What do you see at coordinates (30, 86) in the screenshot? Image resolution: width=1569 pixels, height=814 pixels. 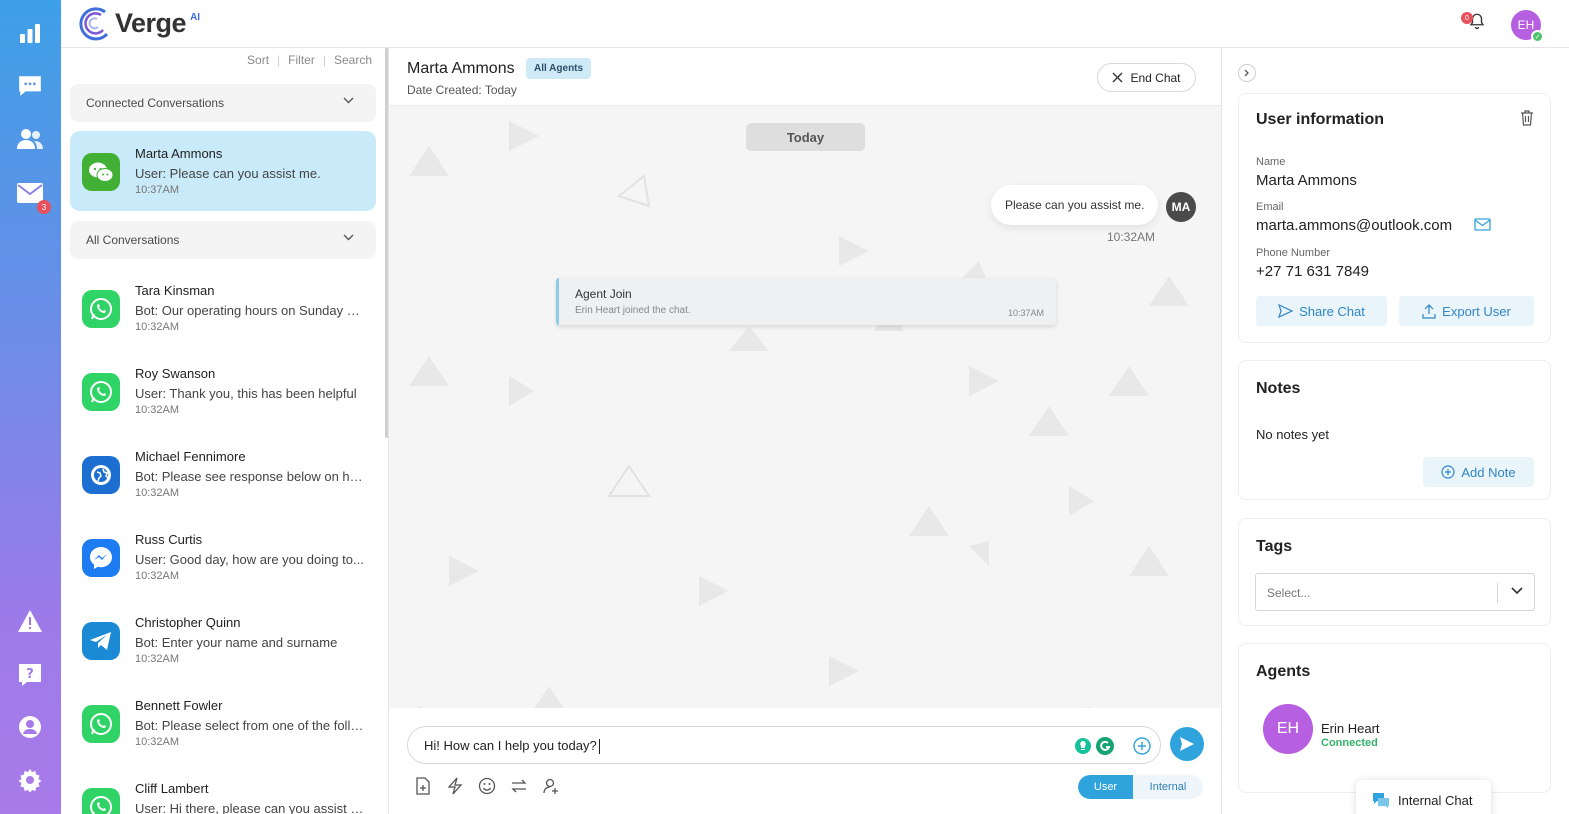 I see `chat-icon` at bounding box center [30, 86].